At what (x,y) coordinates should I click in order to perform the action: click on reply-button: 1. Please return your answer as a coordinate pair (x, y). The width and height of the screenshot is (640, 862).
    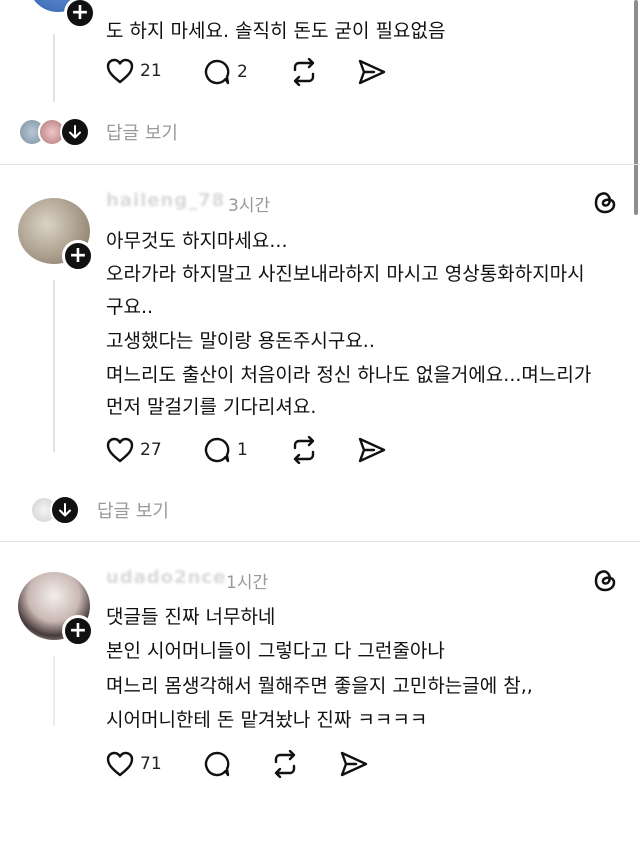
    Looking at the image, I should click on (225, 450).